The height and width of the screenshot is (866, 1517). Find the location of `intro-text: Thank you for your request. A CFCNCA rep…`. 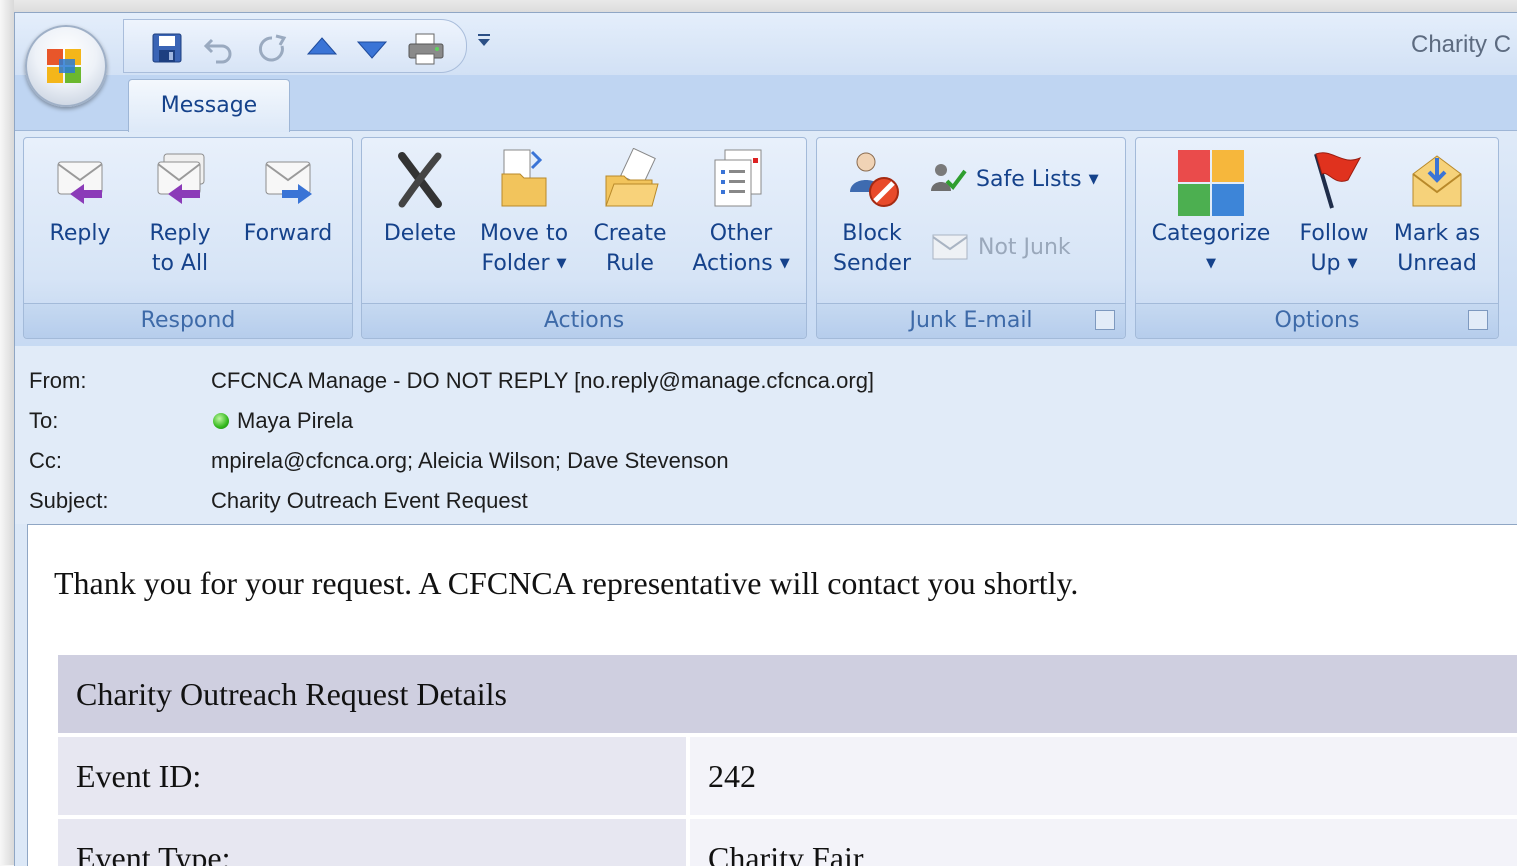

intro-text: Thank you for your request. A CFCNCA rep… is located at coordinates (566, 583).